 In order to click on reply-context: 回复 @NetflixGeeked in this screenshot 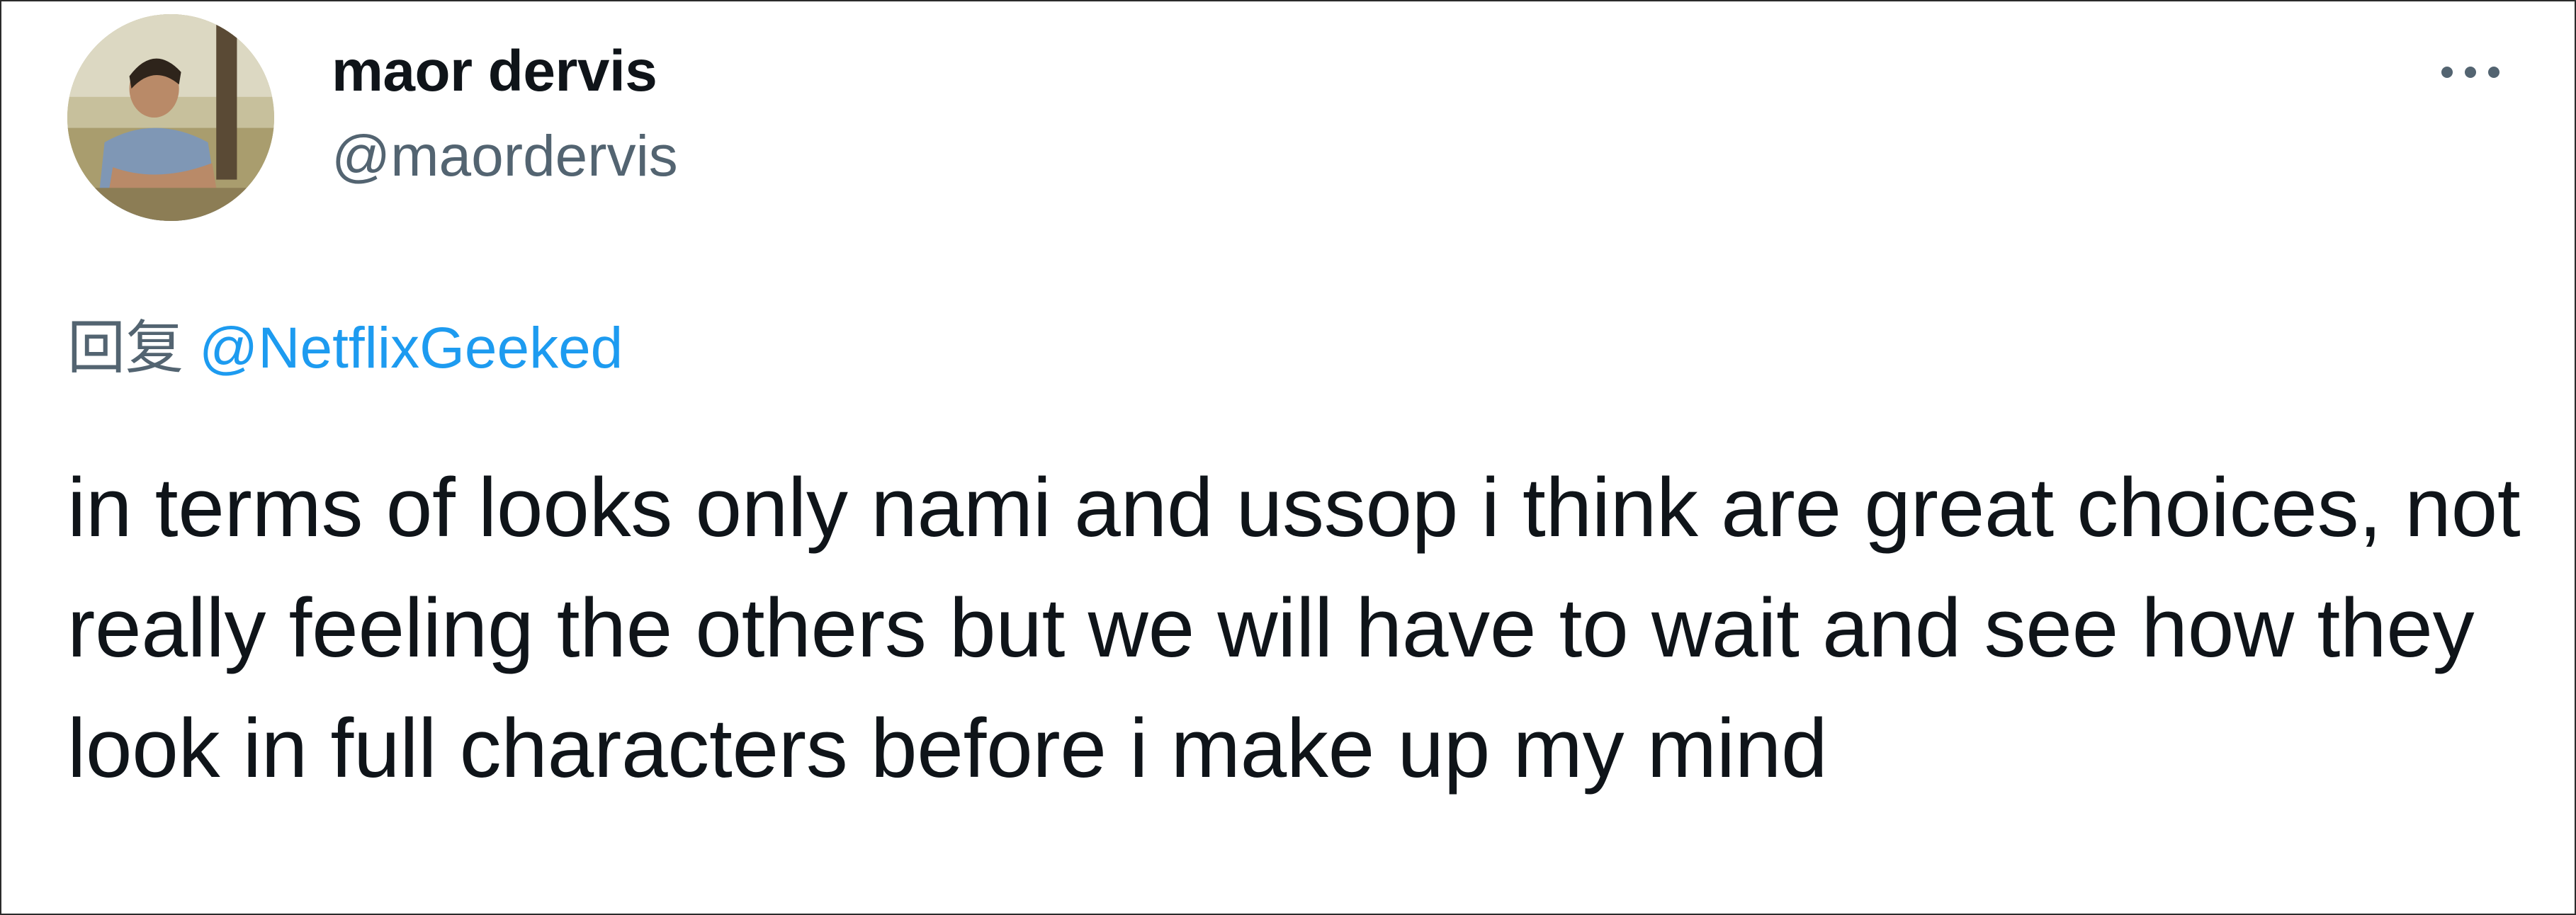, I will do `click(345, 342)`.